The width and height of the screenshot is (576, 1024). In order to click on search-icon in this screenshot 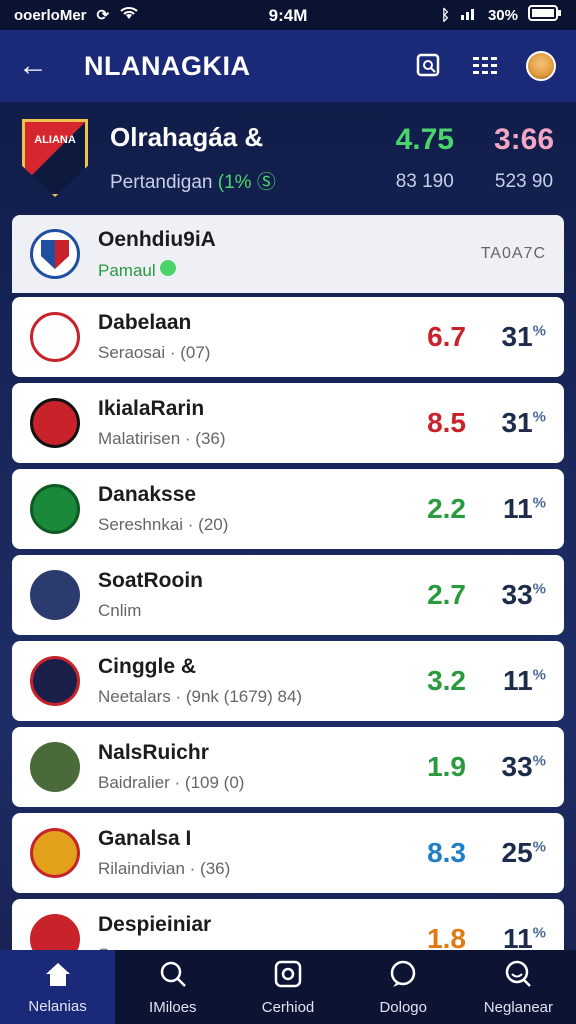, I will do `click(173, 976)`.